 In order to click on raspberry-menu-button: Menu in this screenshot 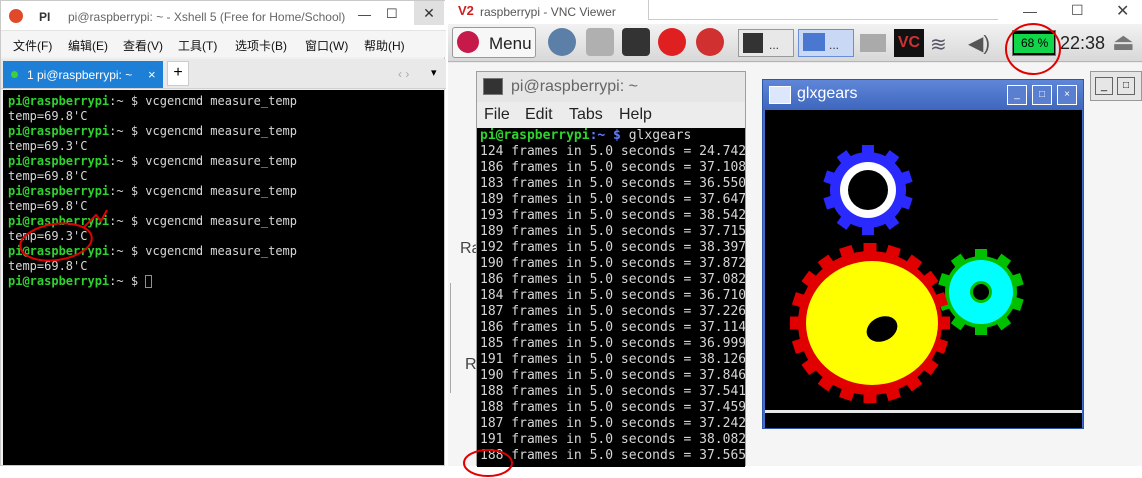, I will do `click(494, 42)`.